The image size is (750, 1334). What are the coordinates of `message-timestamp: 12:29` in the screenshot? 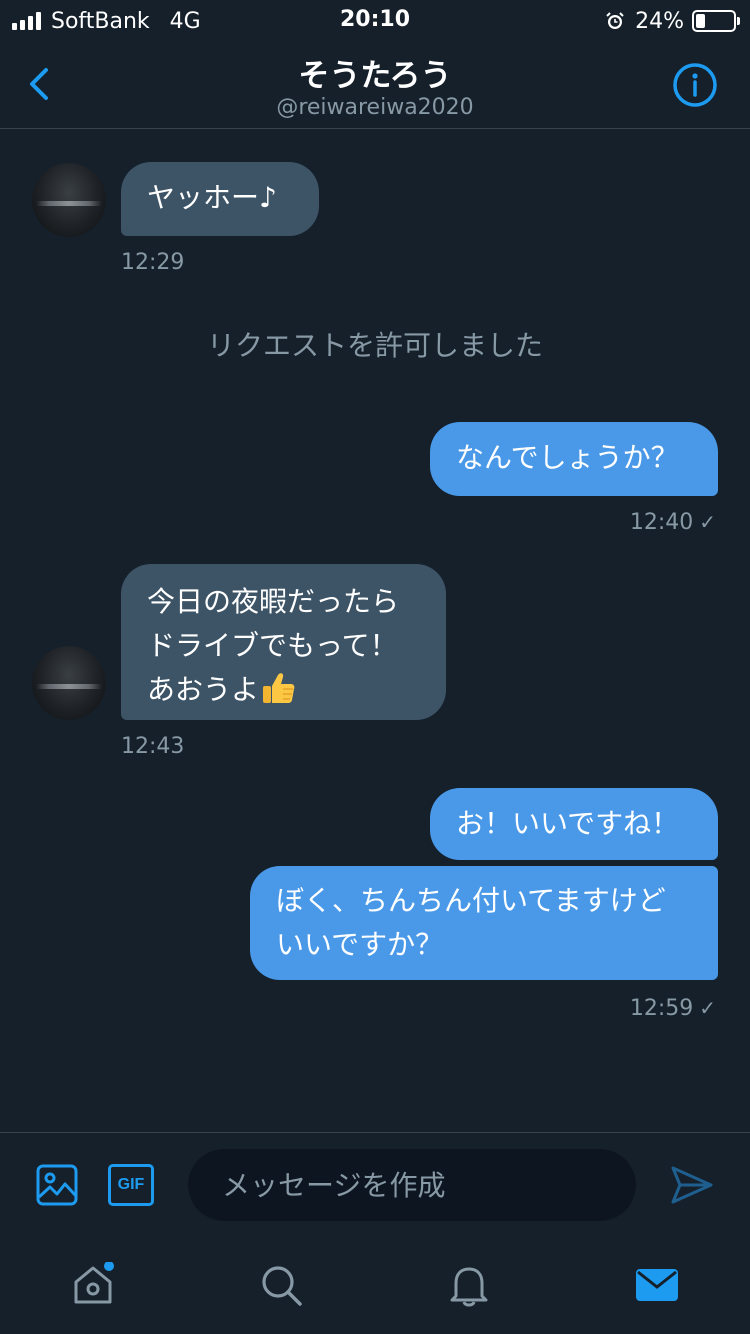 It's located at (153, 262).